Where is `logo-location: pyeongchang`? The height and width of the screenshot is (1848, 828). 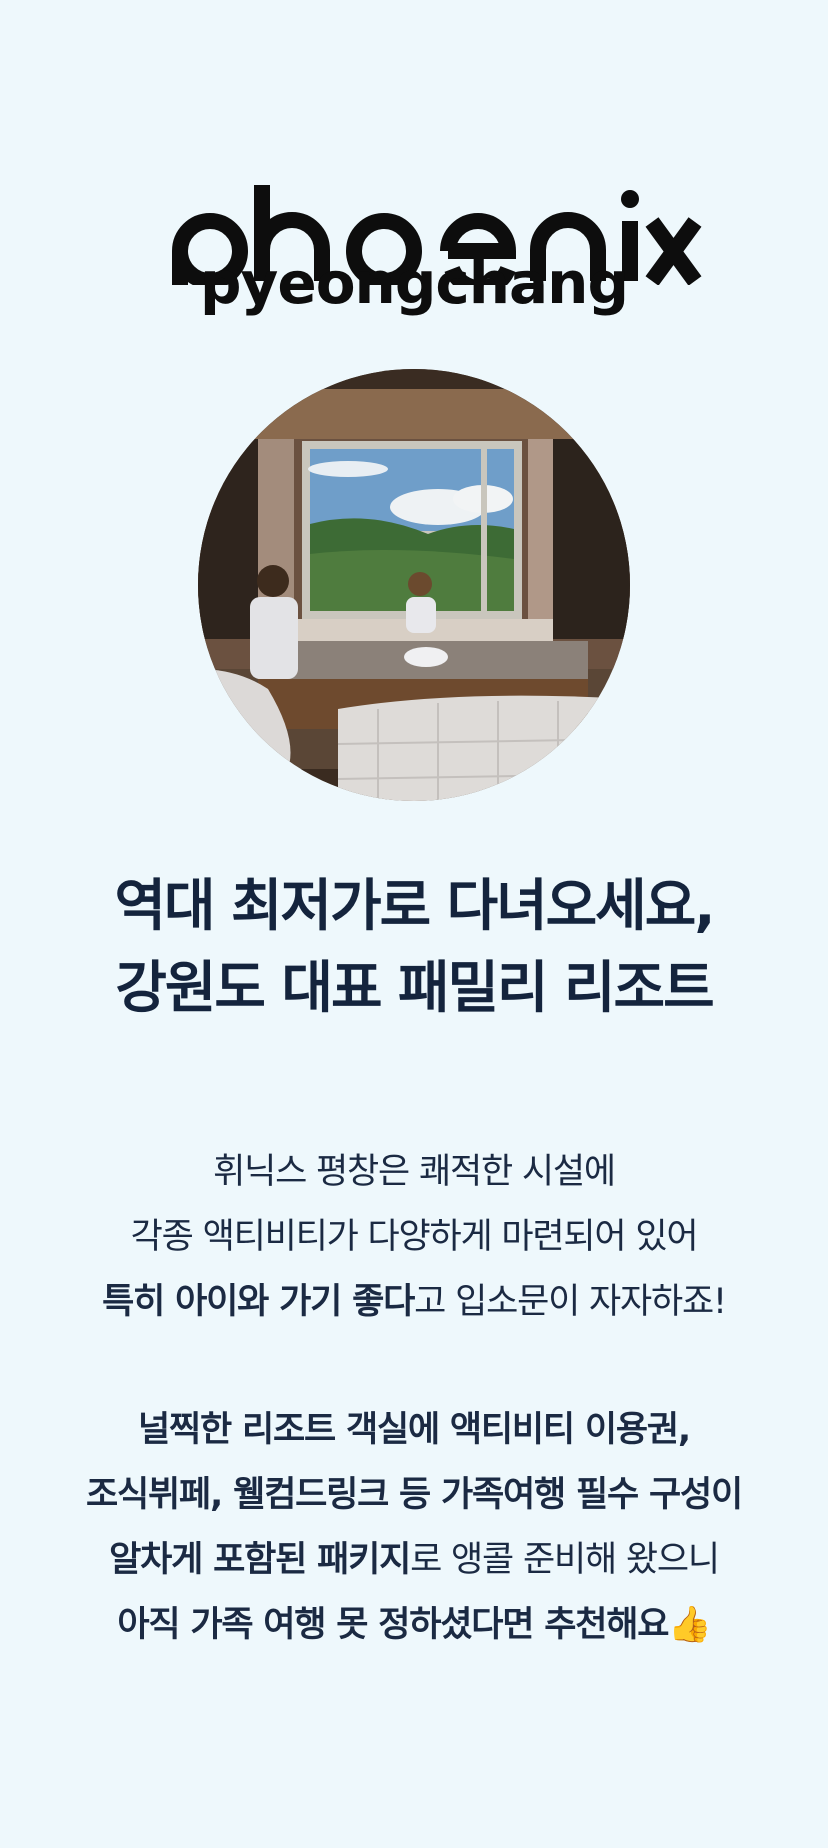
logo-location: pyeongchang is located at coordinates (414, 283).